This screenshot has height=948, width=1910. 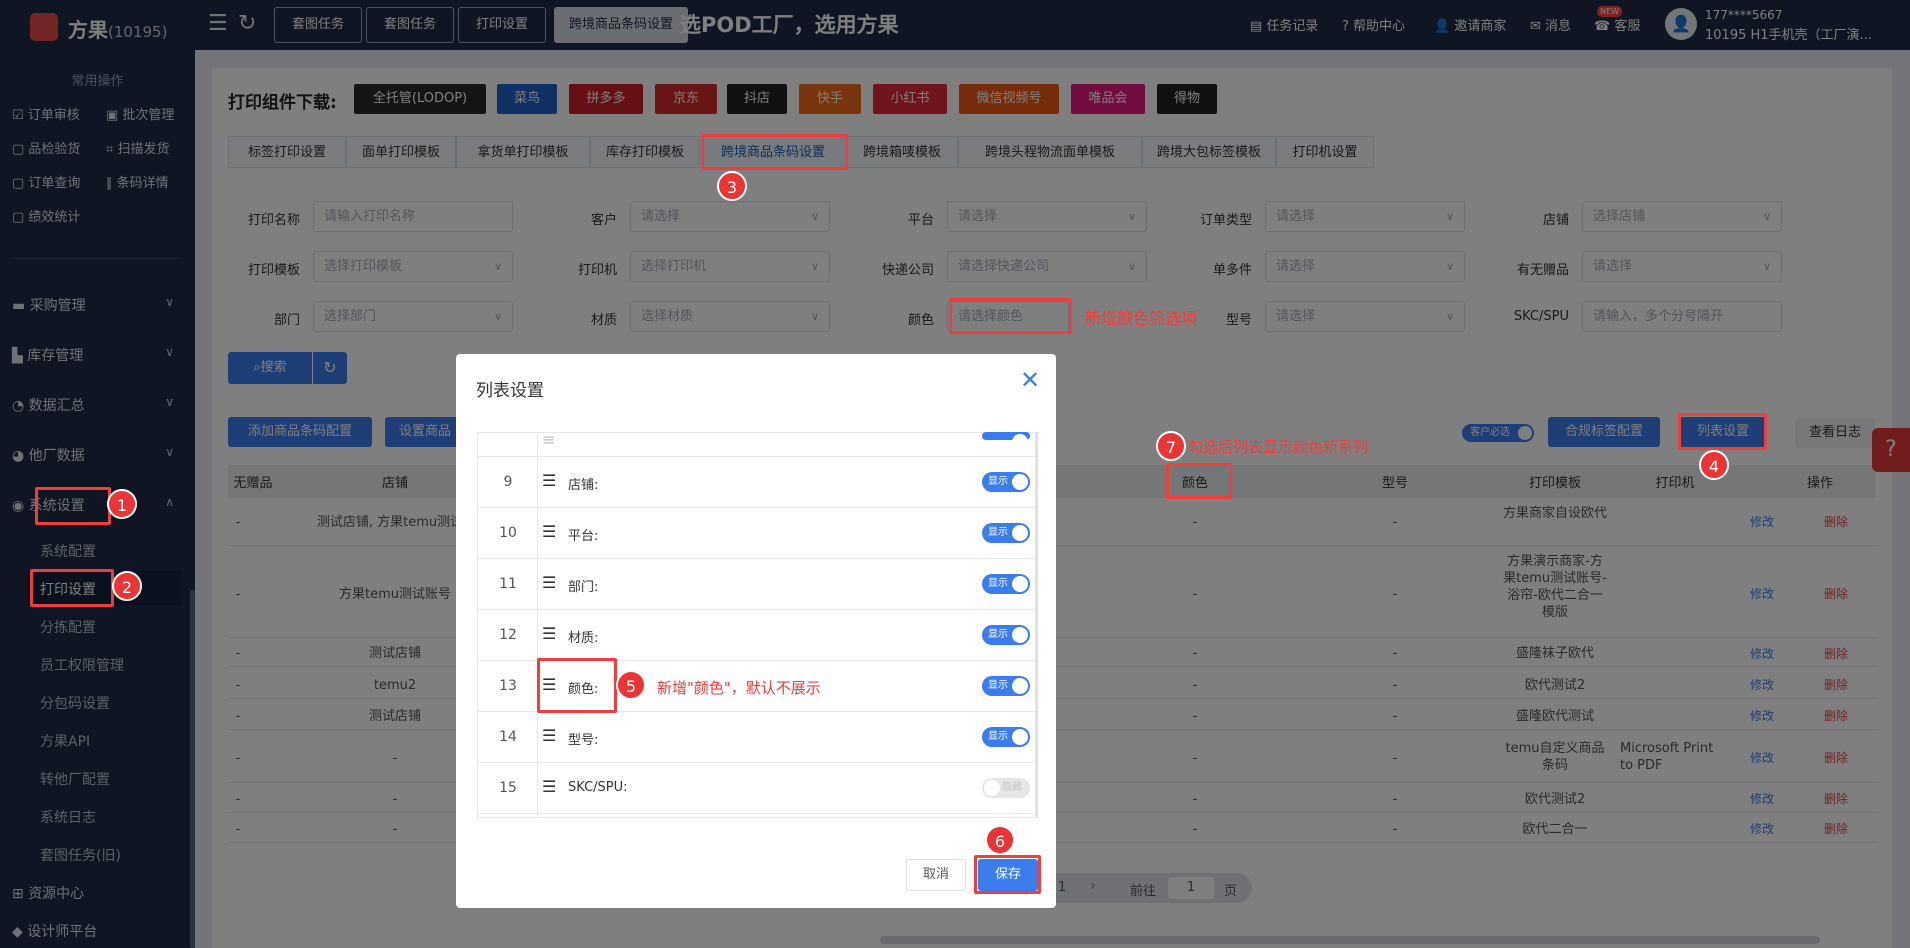 What do you see at coordinates (583, 740) in the screenshot?
I see `column-label: 型号:` at bounding box center [583, 740].